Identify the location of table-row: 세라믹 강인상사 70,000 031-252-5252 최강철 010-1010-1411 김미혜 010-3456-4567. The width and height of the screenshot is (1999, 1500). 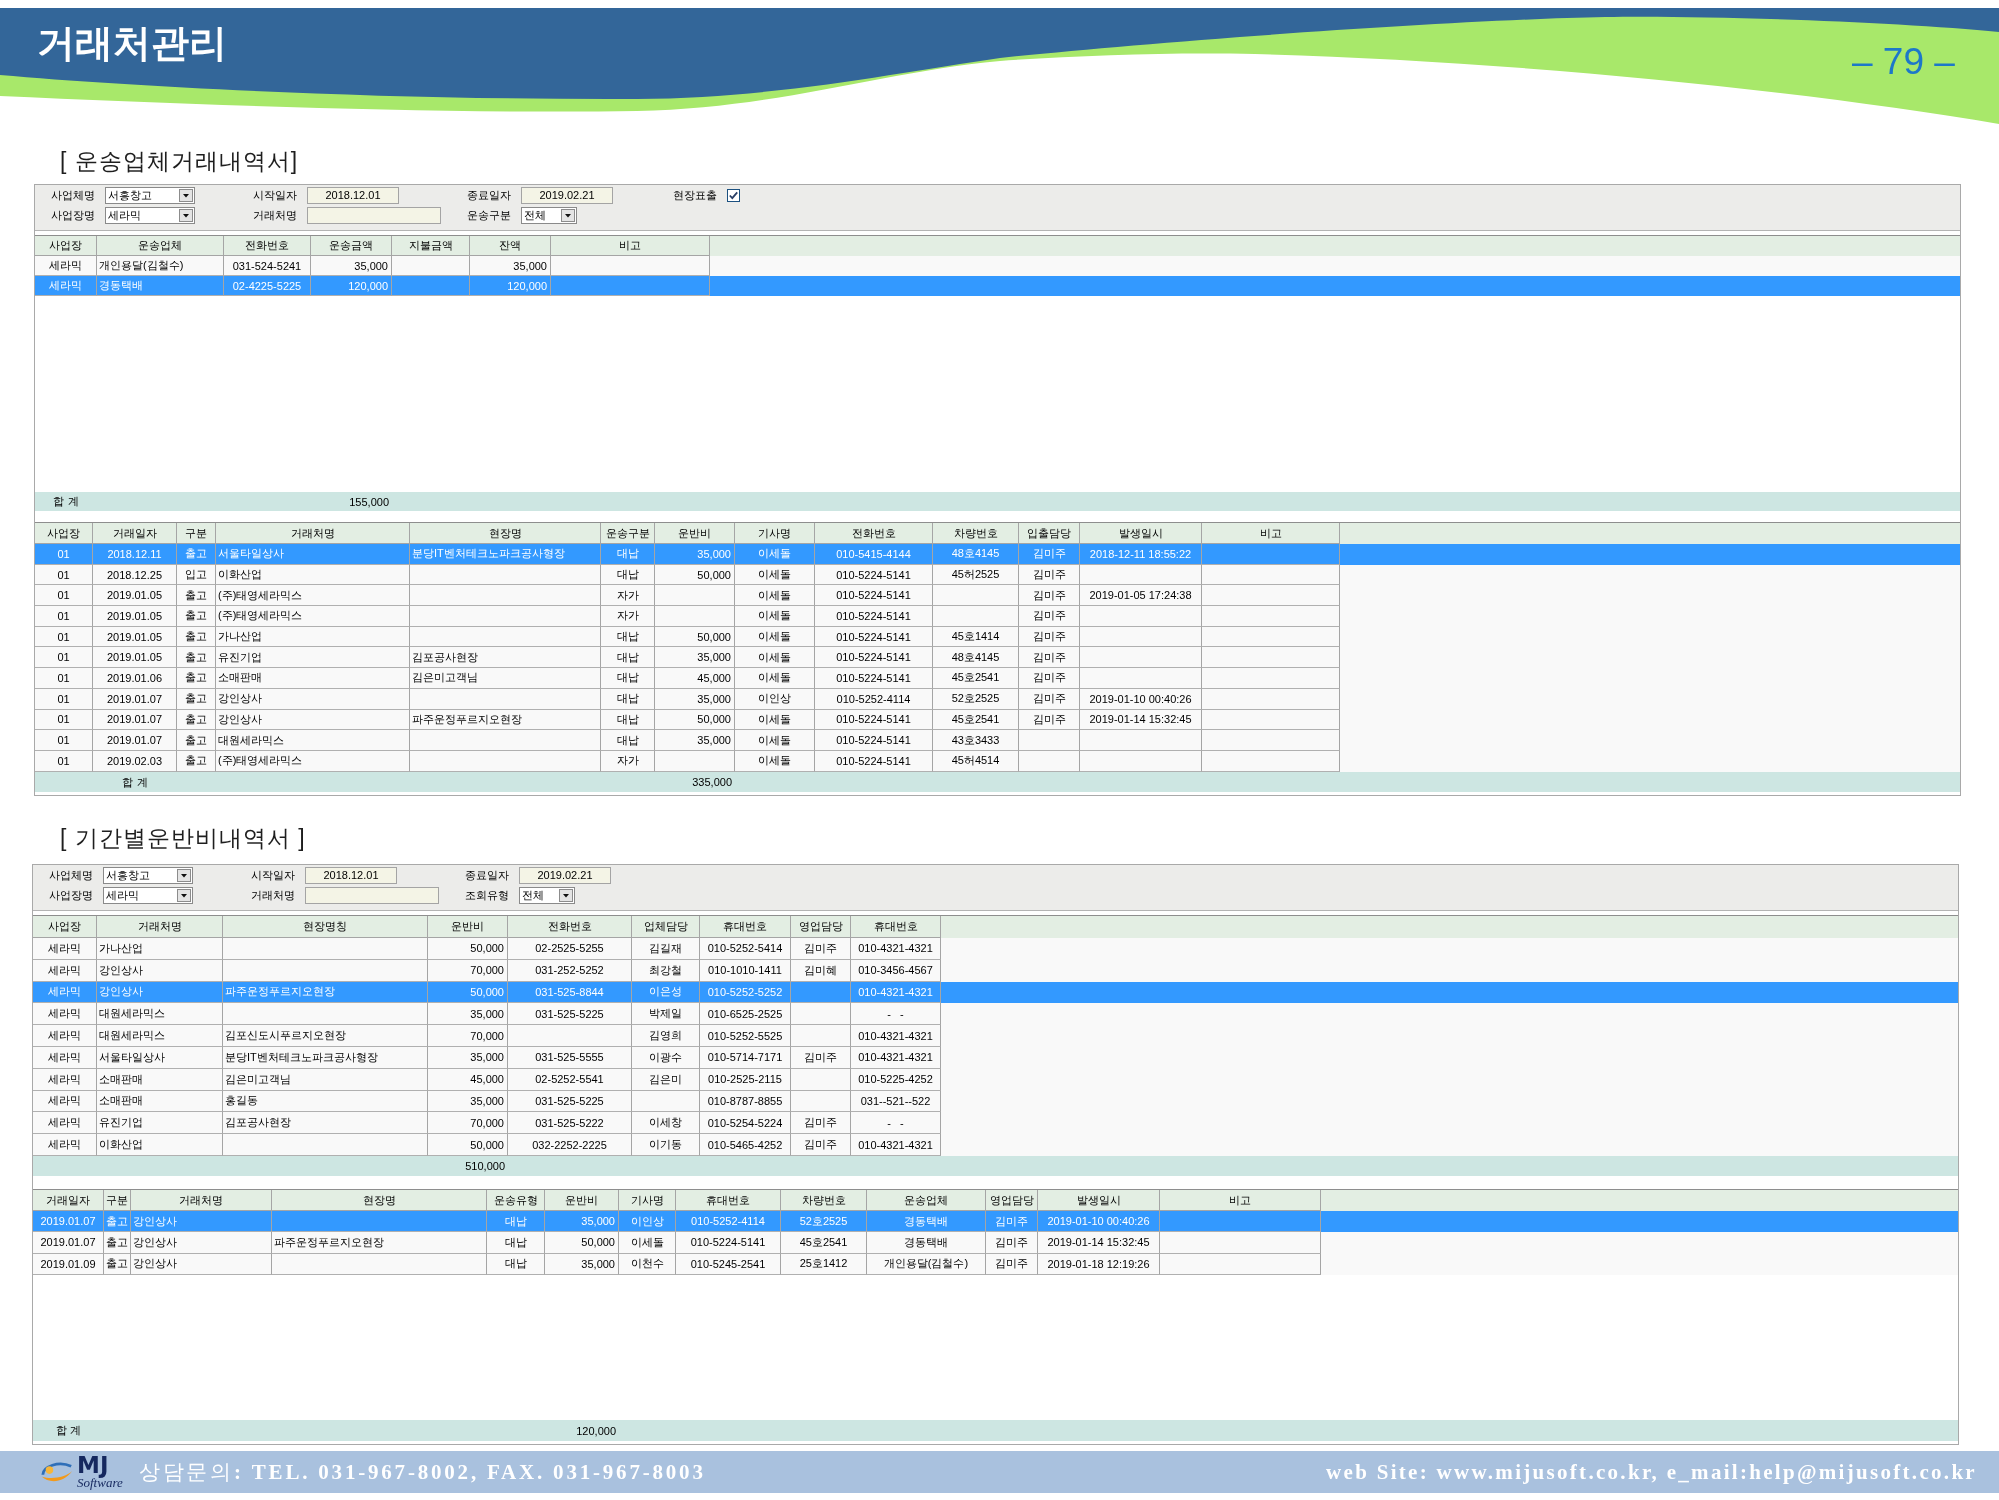
(995, 970).